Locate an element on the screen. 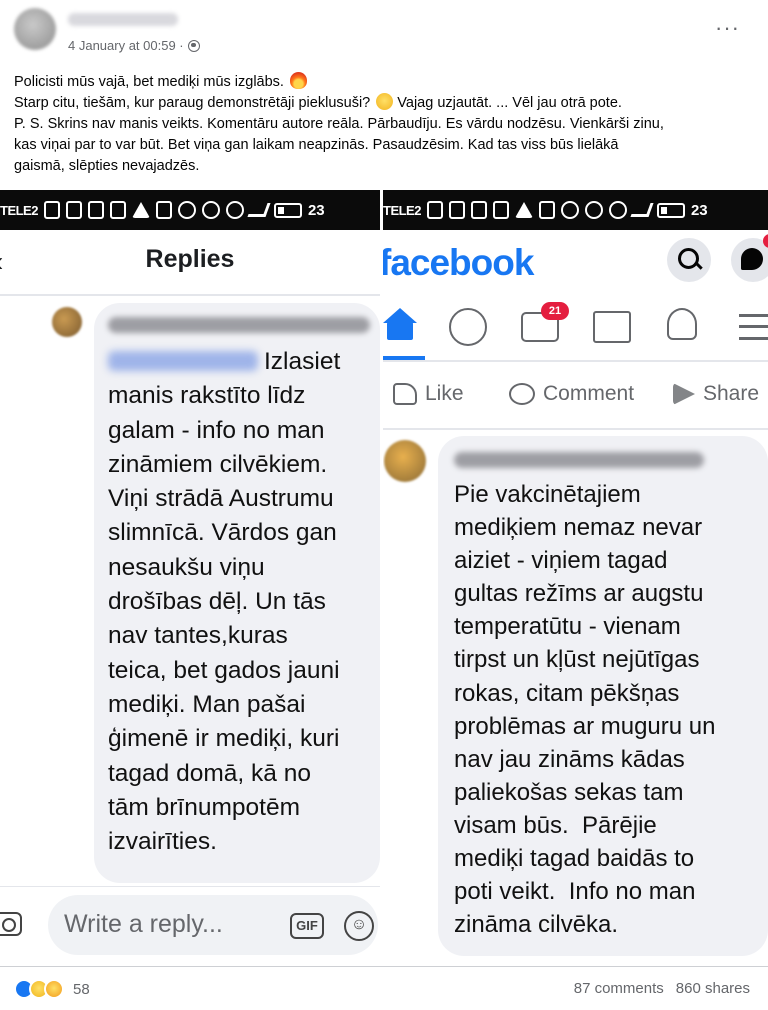 The height and width of the screenshot is (1010, 768). reply-bar: Write a reply... GIF ☺ is located at coordinates (190, 926).